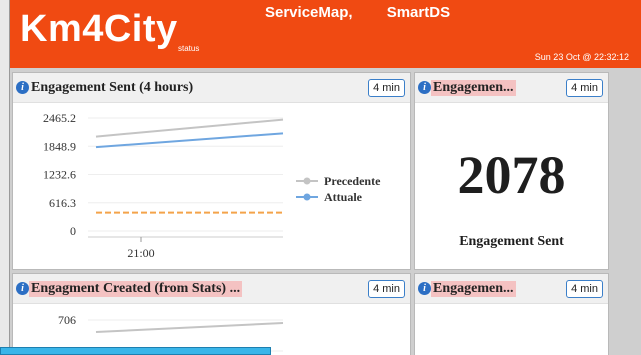 The height and width of the screenshot is (355, 641). What do you see at coordinates (309, 12) in the screenshot?
I see `nav-link-servicemap: ServiceMap,` at bounding box center [309, 12].